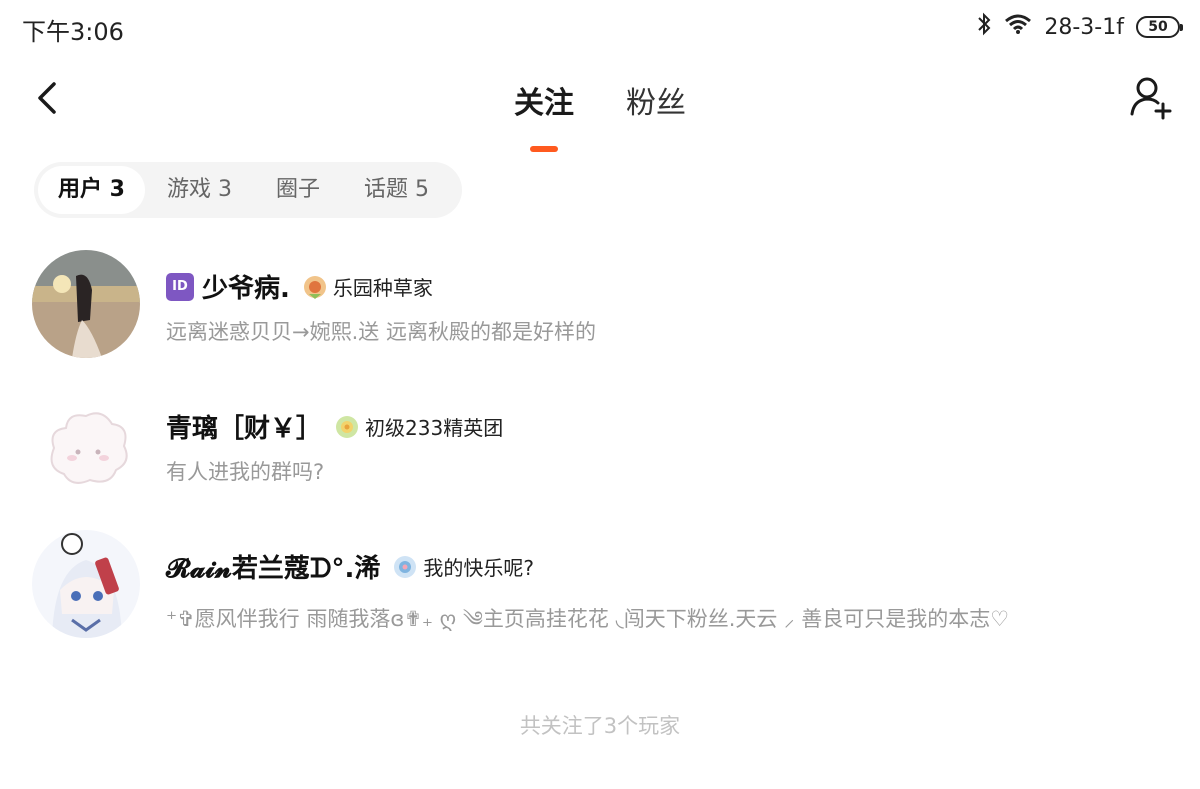  Describe the element at coordinates (984, 27) in the screenshot. I see `bluetooth-icon` at that location.